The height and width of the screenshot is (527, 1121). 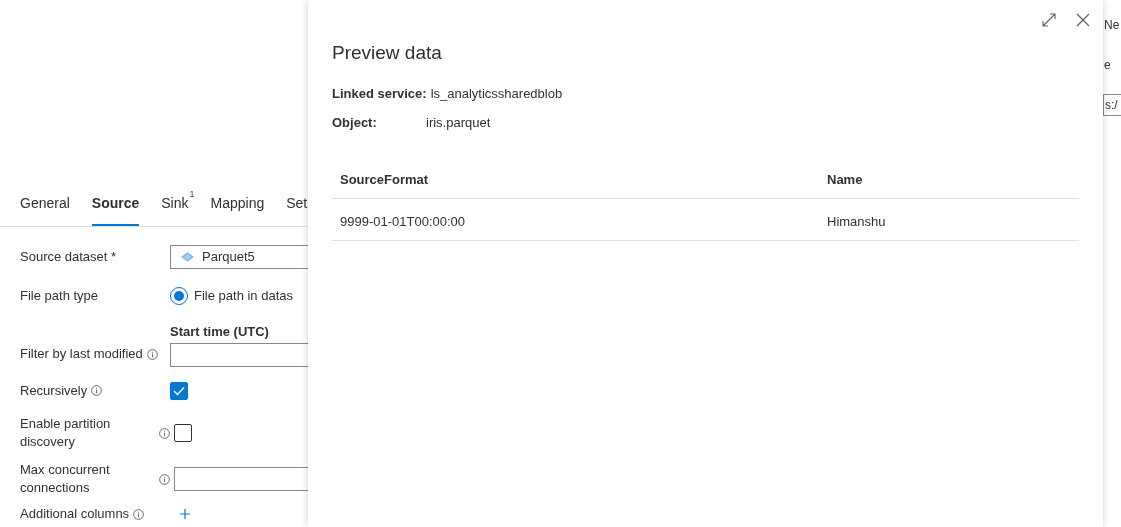 What do you see at coordinates (54, 390) in the screenshot?
I see `field-label: Recursively` at bounding box center [54, 390].